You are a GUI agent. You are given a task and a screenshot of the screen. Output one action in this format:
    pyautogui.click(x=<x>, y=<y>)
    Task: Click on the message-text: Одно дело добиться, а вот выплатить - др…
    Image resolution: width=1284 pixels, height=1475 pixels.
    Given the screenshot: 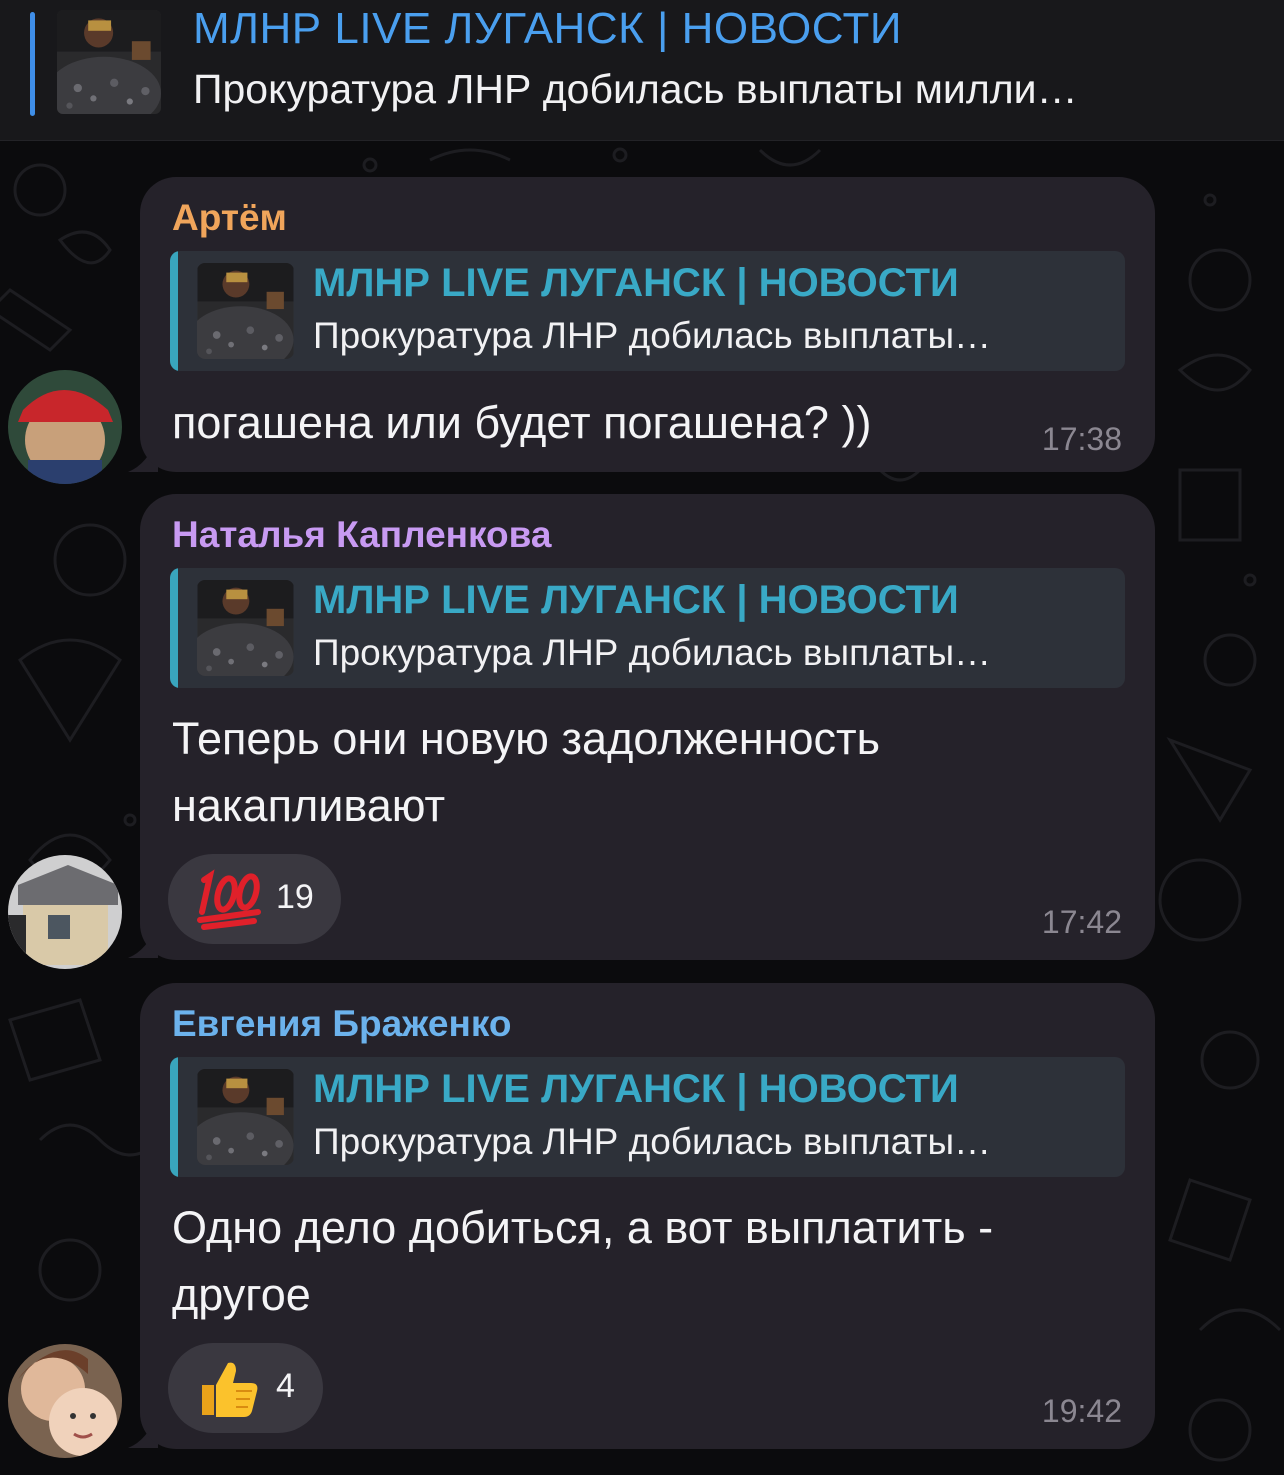 What is the action you would take?
    pyautogui.click(x=583, y=1261)
    